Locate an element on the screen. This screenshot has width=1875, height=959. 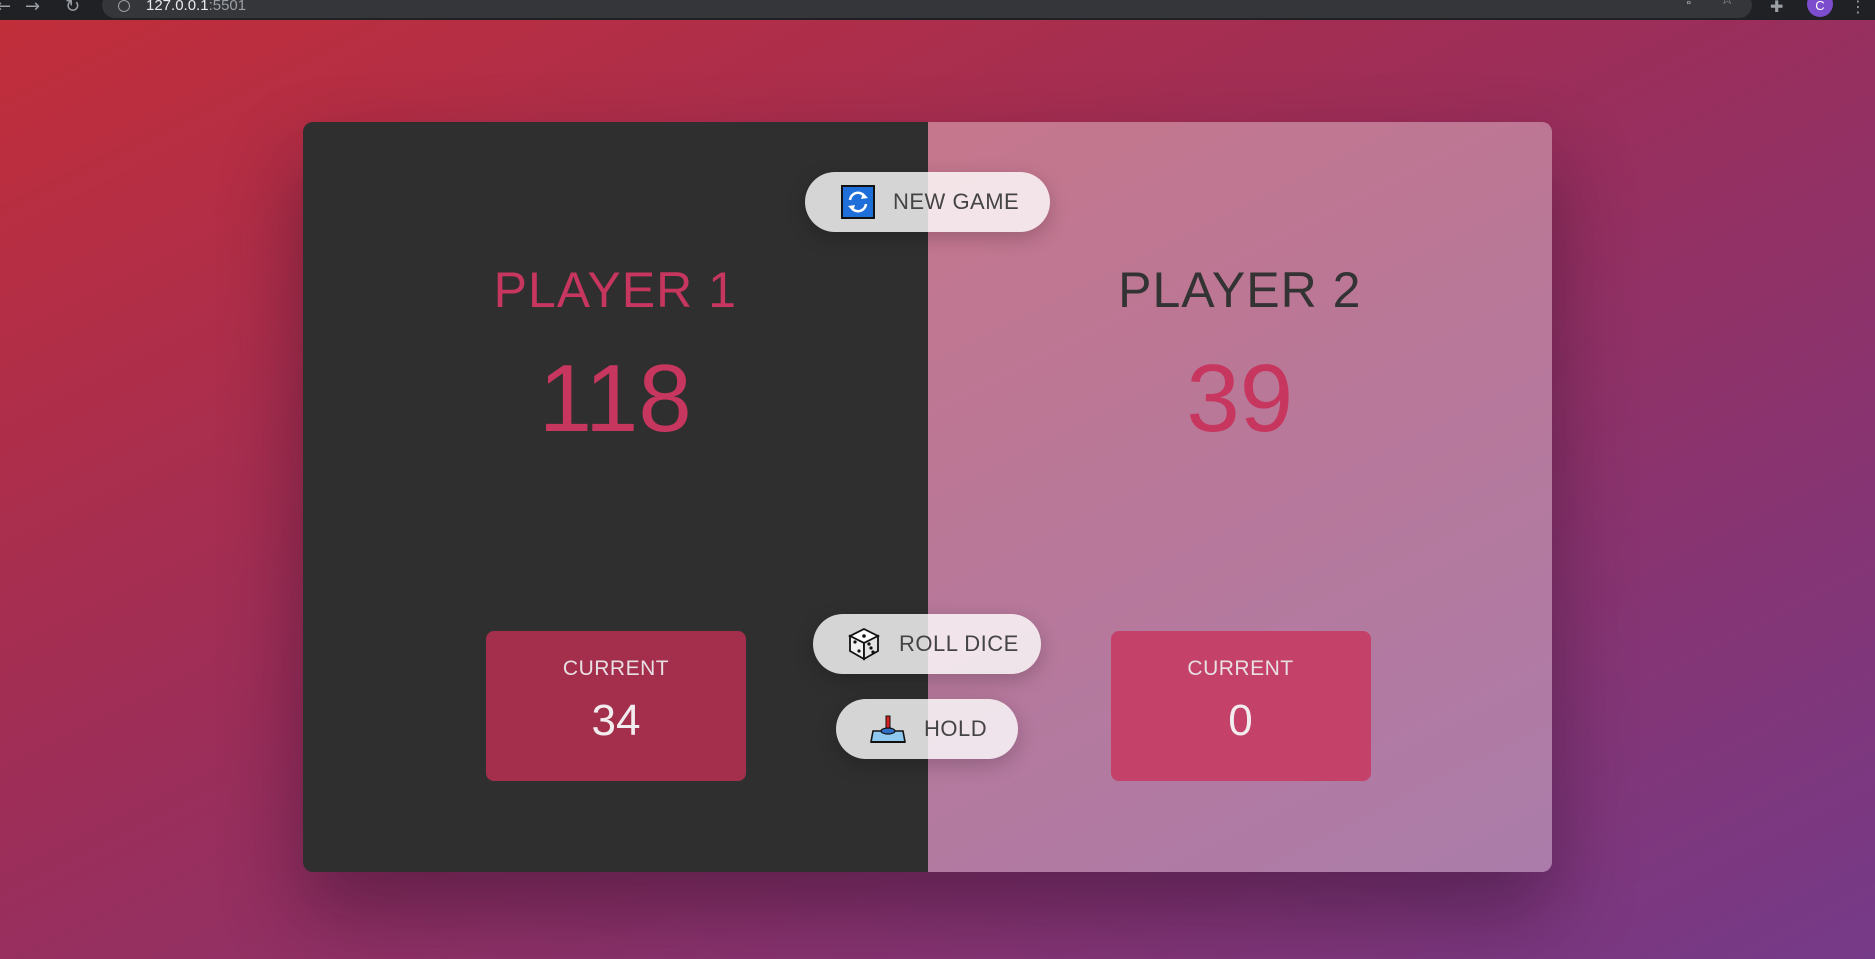
share-icon: ⇪ is located at coordinates (1688, 4).